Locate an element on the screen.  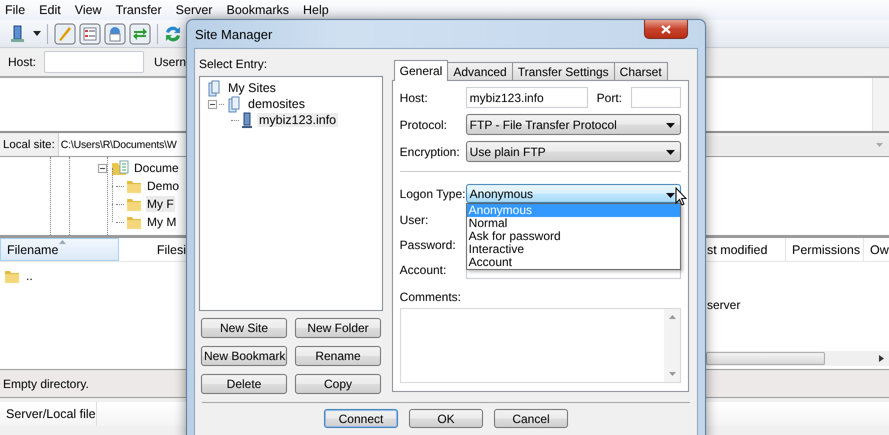
encryption-label: Encryption: is located at coordinates (430, 151).